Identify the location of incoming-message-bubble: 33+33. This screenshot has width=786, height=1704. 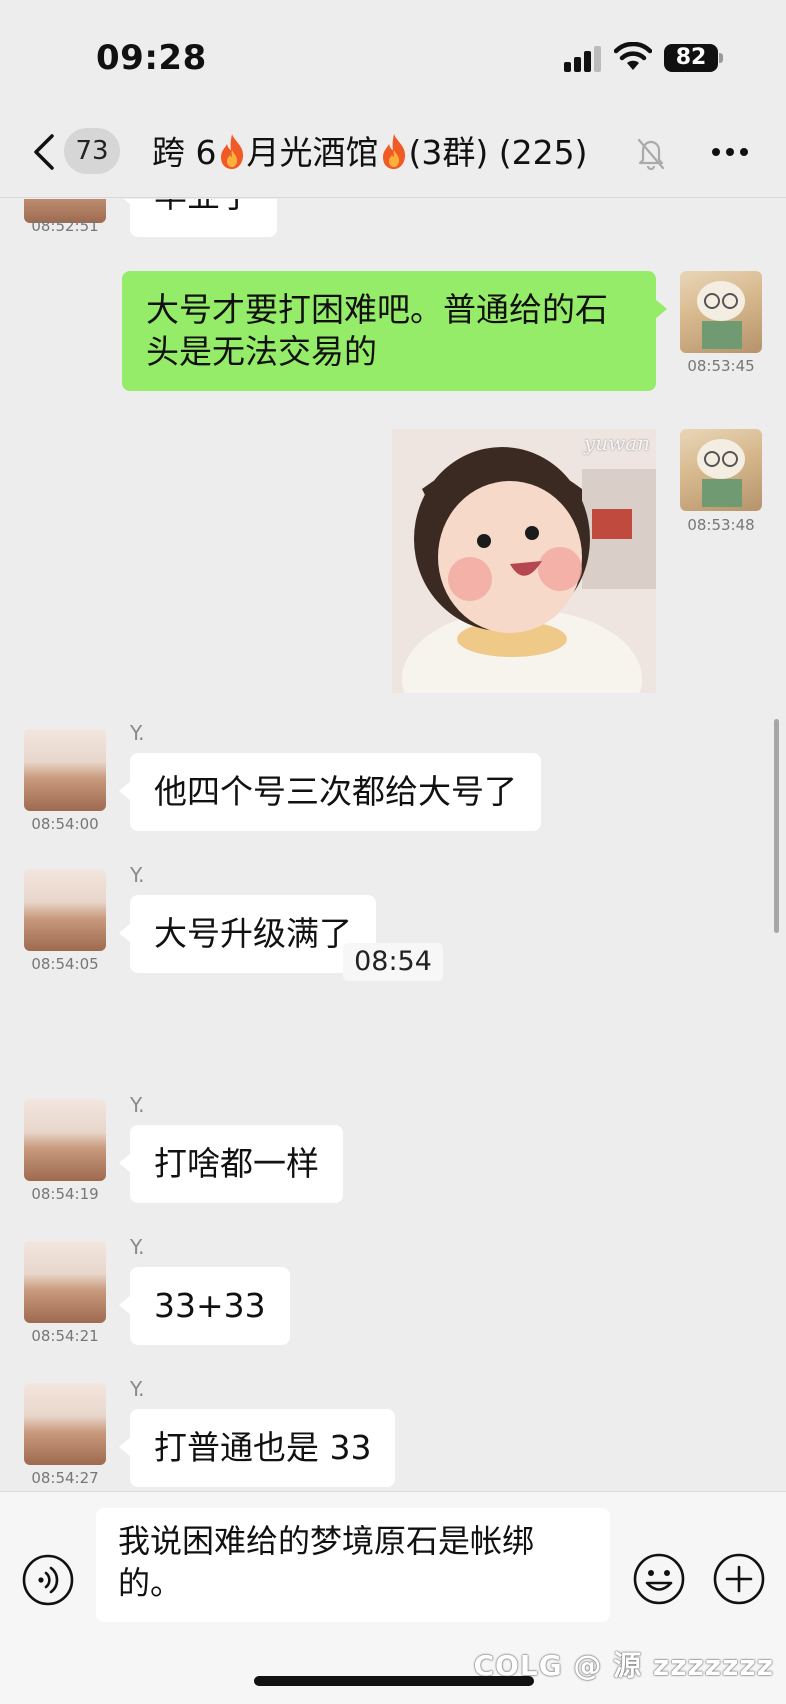
(204, 1306).